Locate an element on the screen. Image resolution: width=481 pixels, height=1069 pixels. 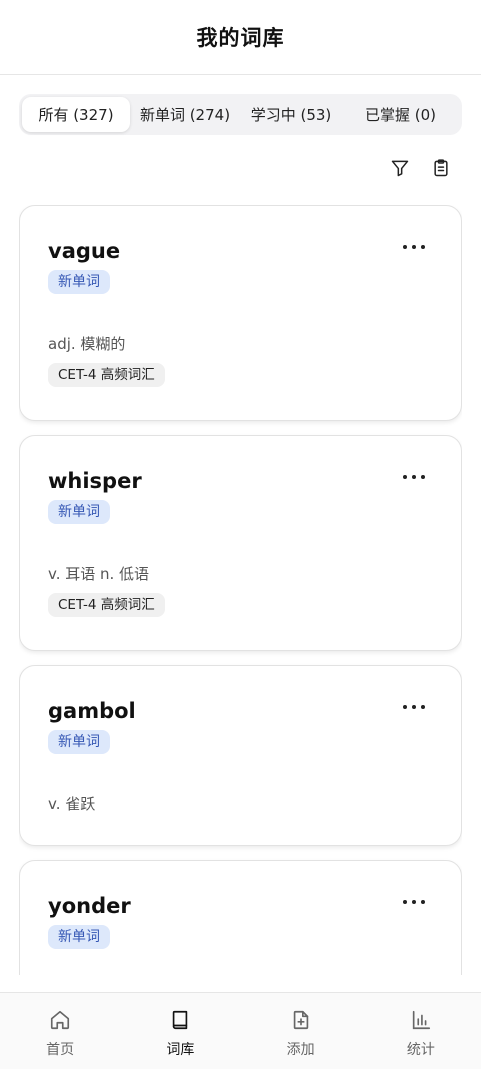
tab-all: 所有 (327) is located at coordinates (76, 114).